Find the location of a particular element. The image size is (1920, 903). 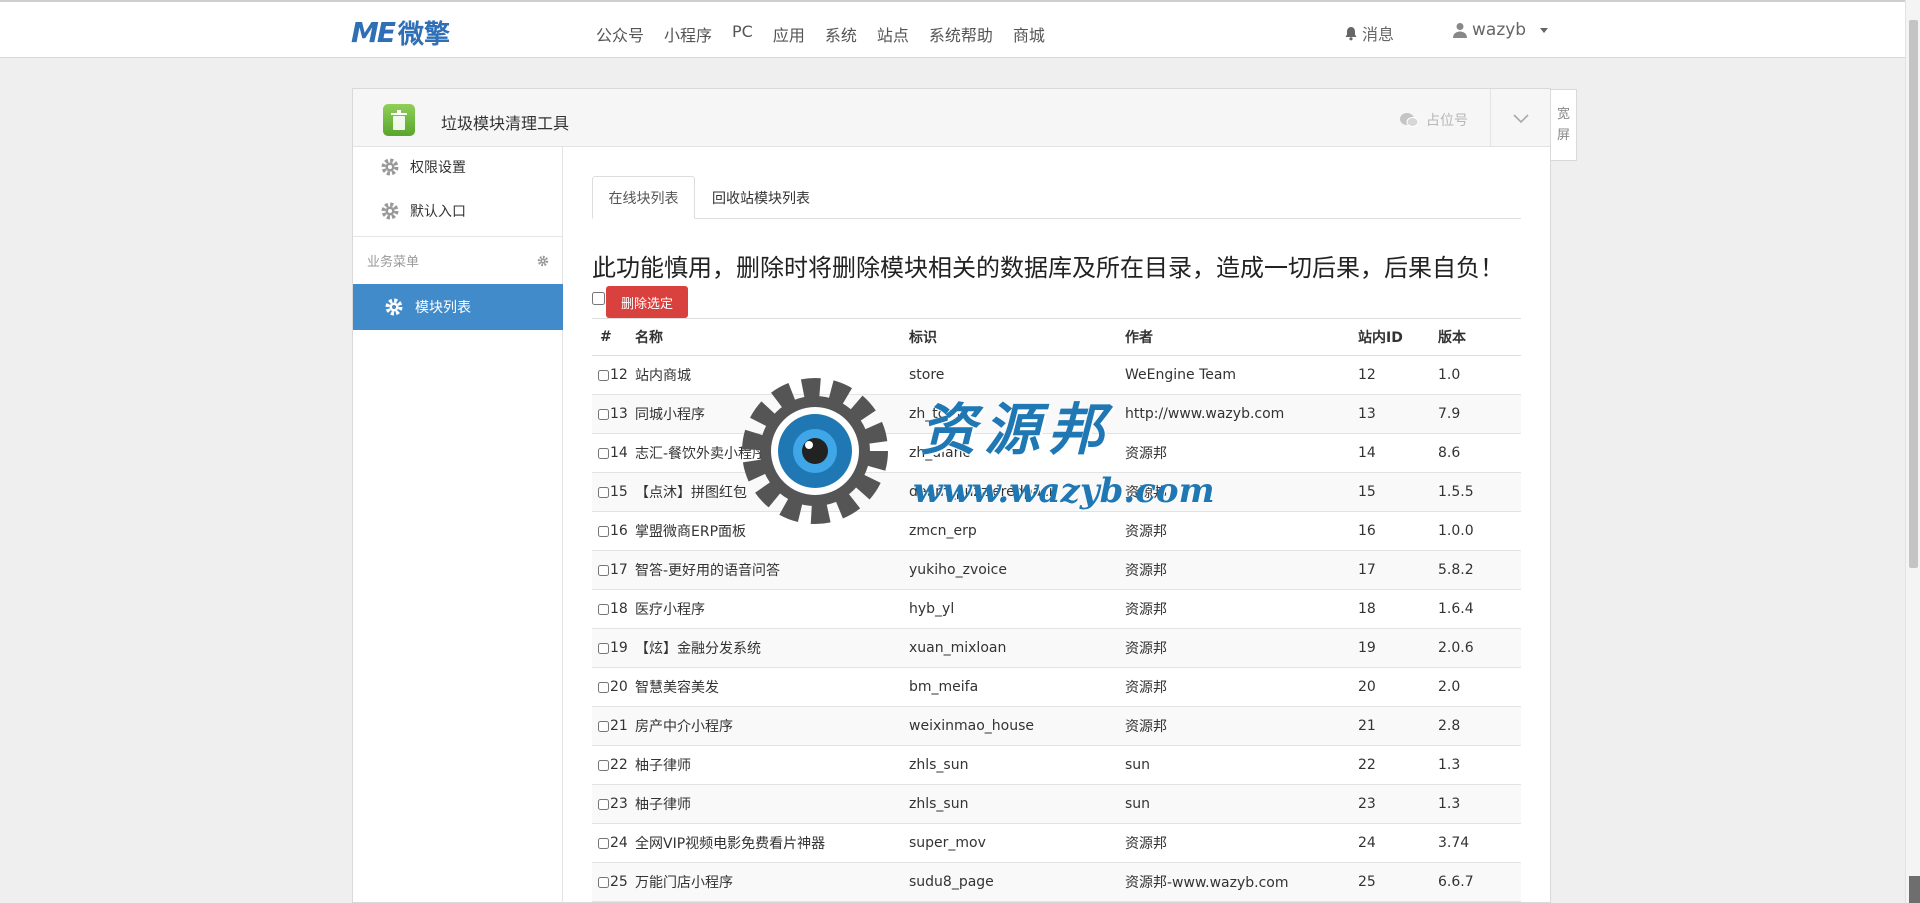

module-name: 【炫】金融分发系统 is located at coordinates (772, 648).